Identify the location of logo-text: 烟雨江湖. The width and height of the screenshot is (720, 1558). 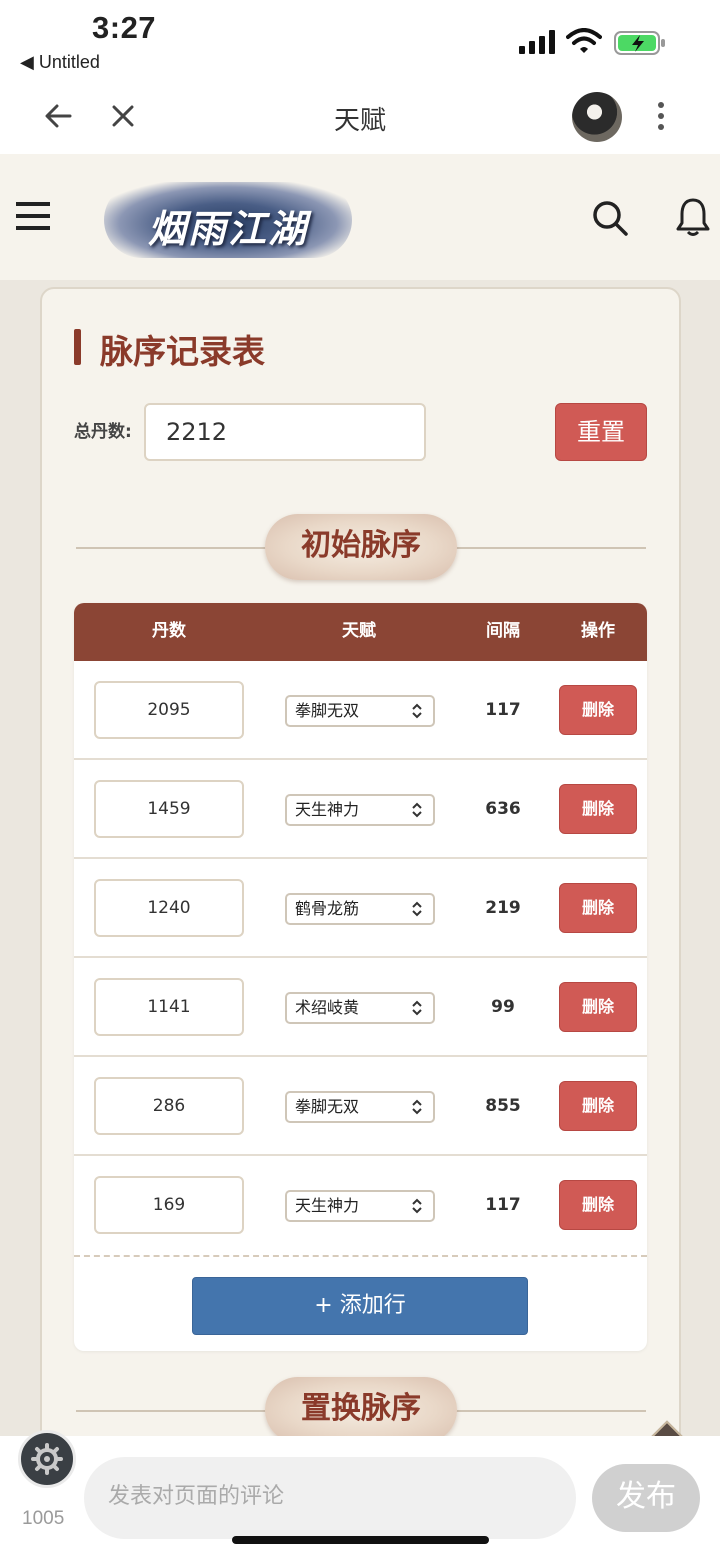
(227, 228).